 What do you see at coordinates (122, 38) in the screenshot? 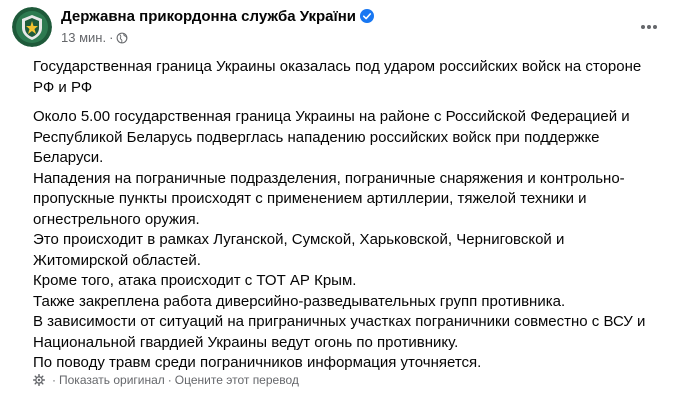
I see `globe-icon` at bounding box center [122, 38].